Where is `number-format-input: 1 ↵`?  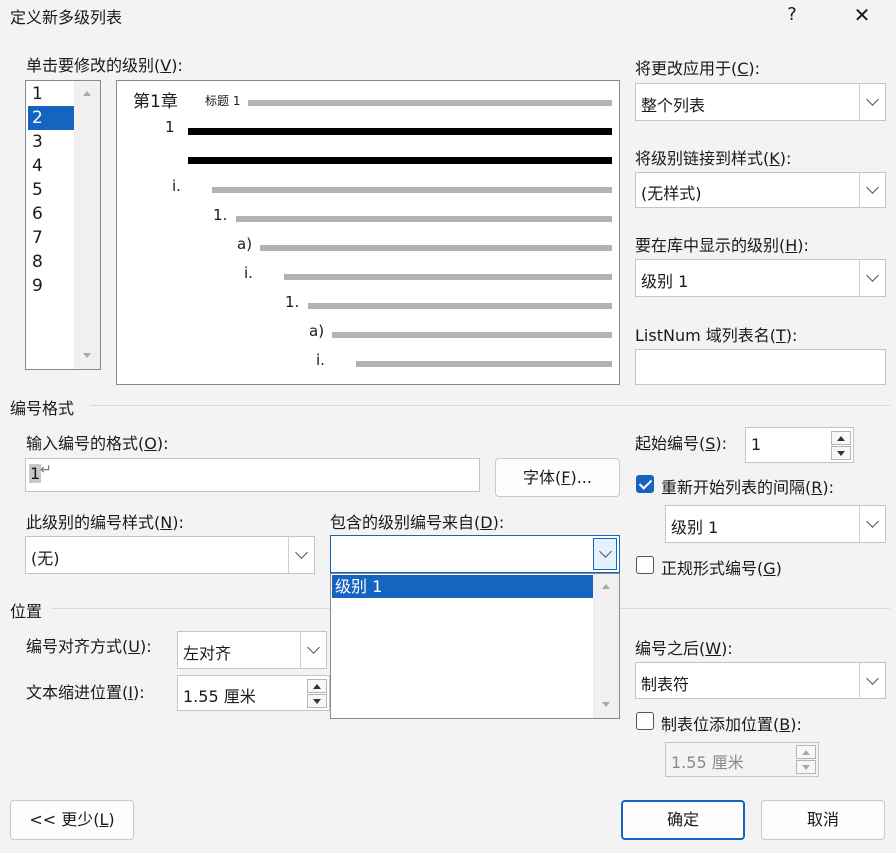 number-format-input: 1 ↵ is located at coordinates (252, 475).